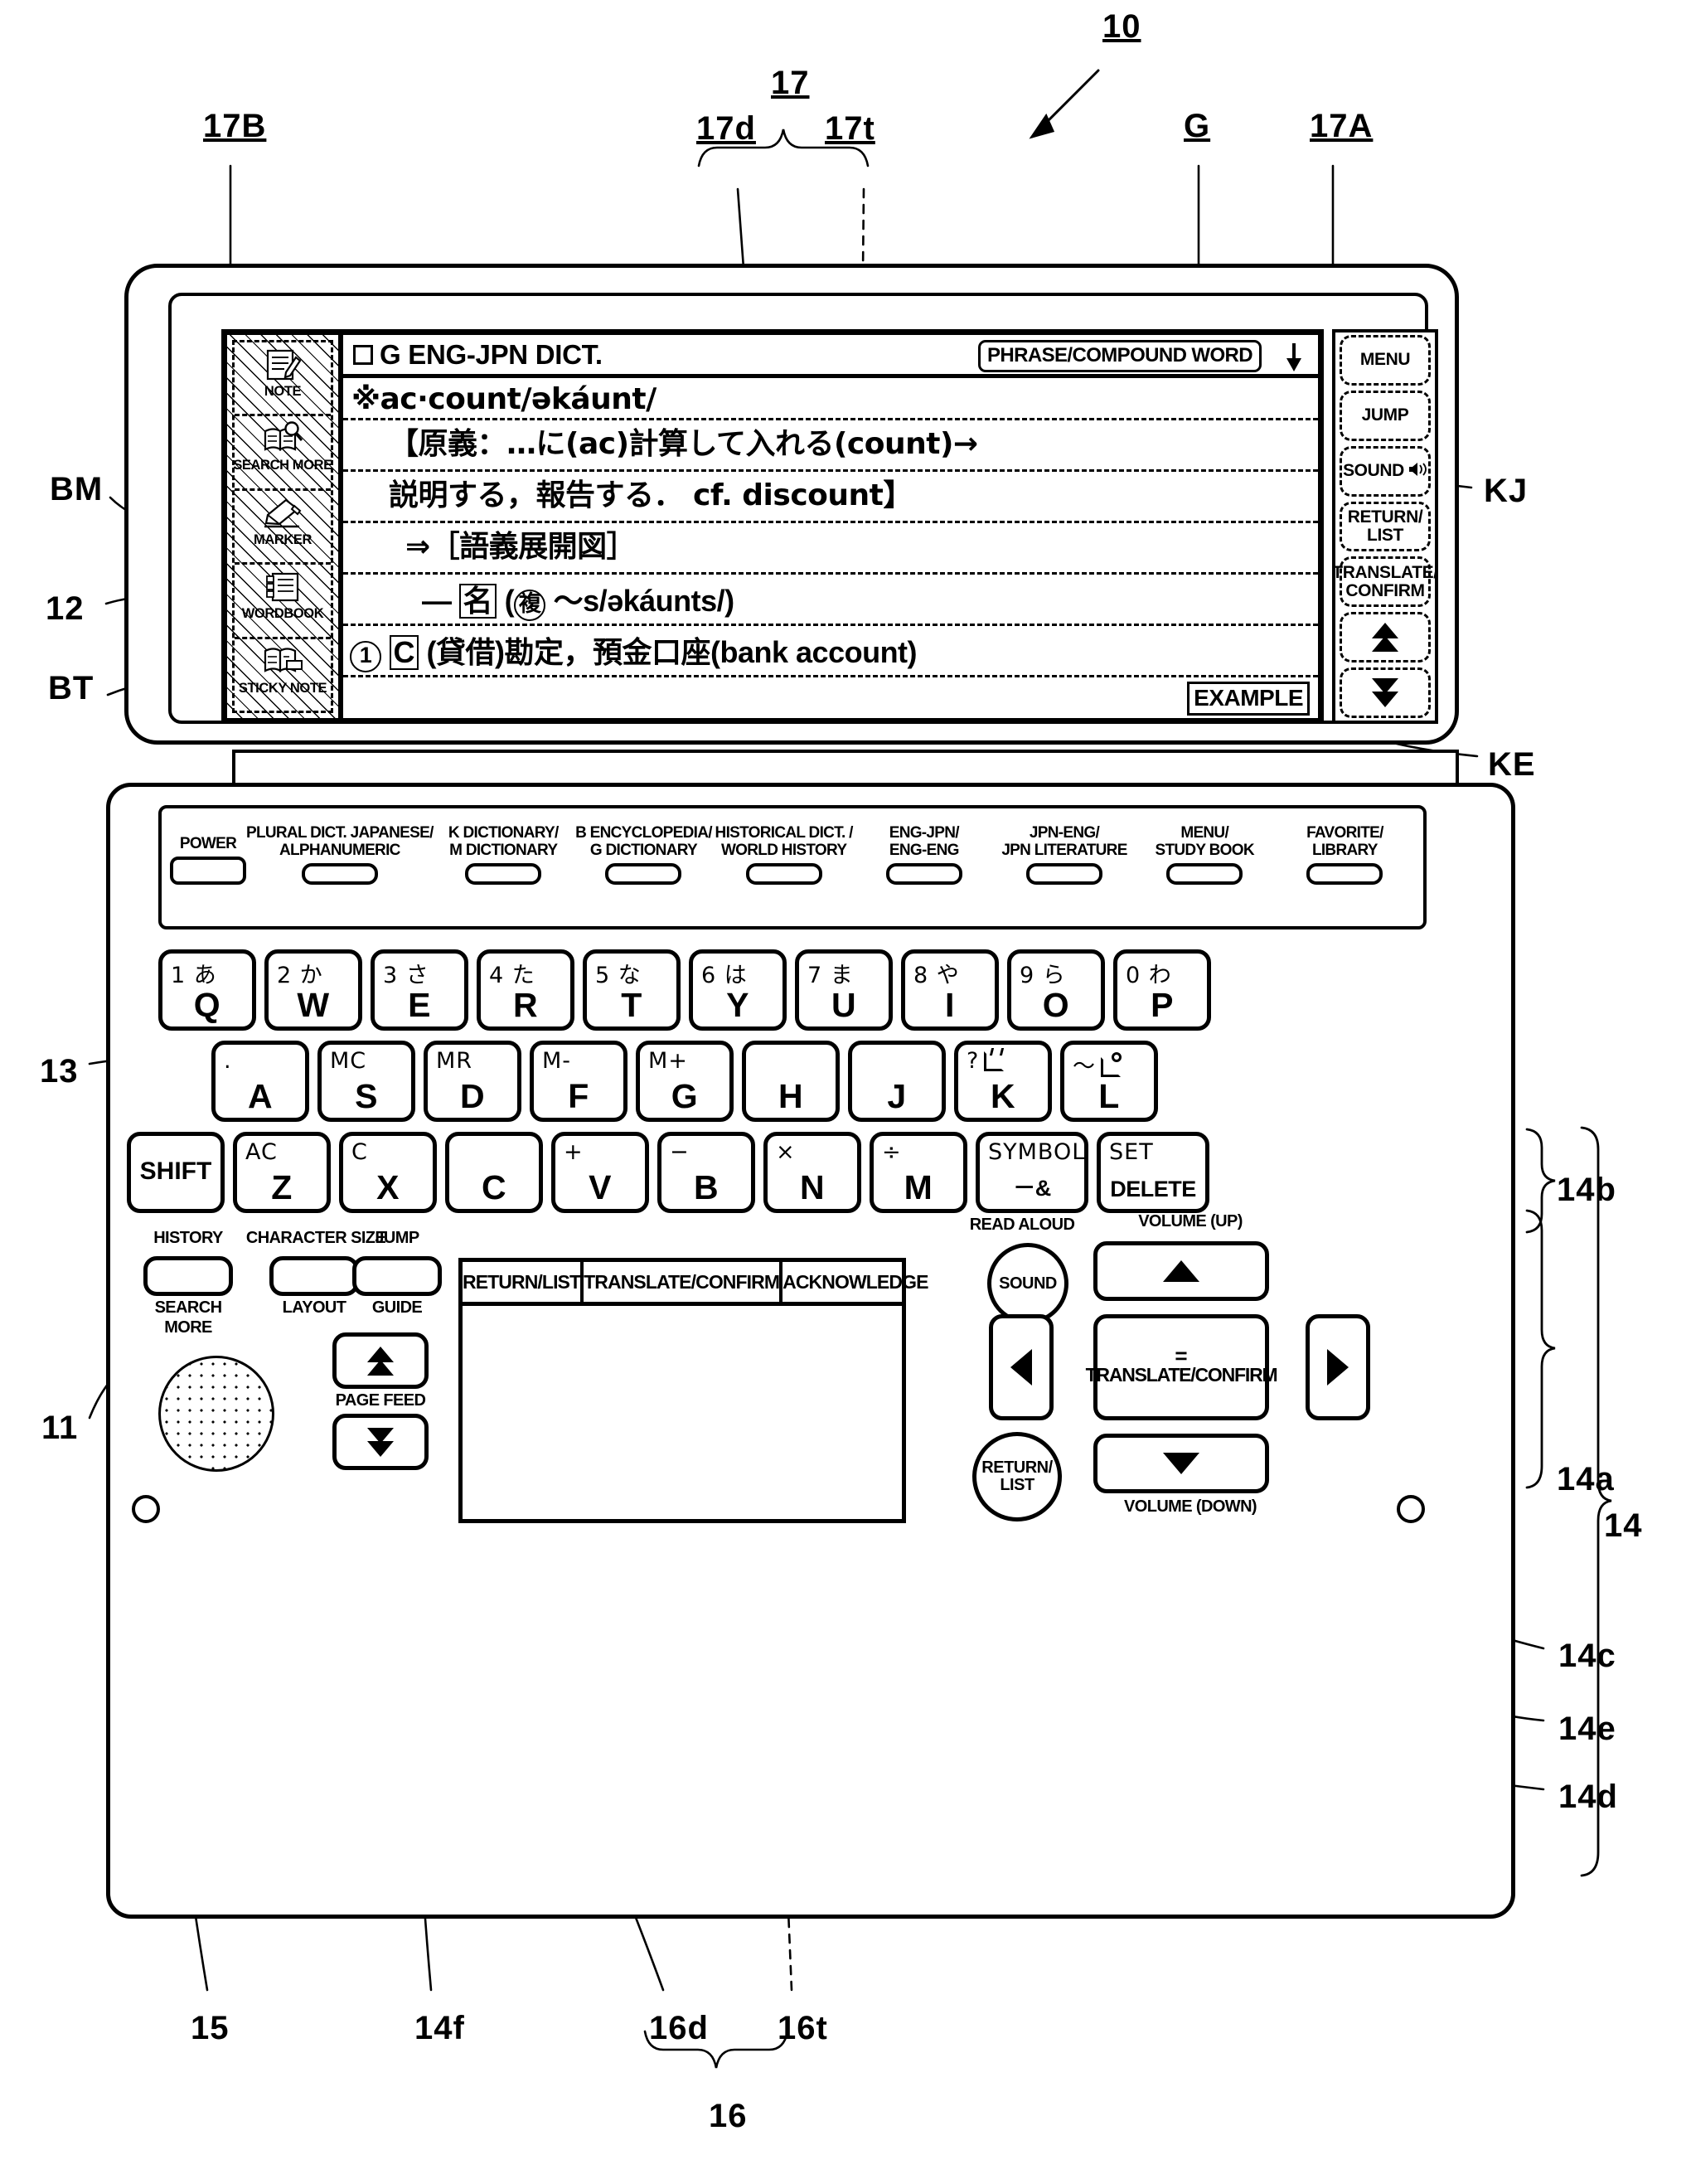 The height and width of the screenshot is (2184, 1691). Describe the element at coordinates (491, 354) in the screenshot. I see `dictionary-title: G ENG-JPN DICT.` at that location.